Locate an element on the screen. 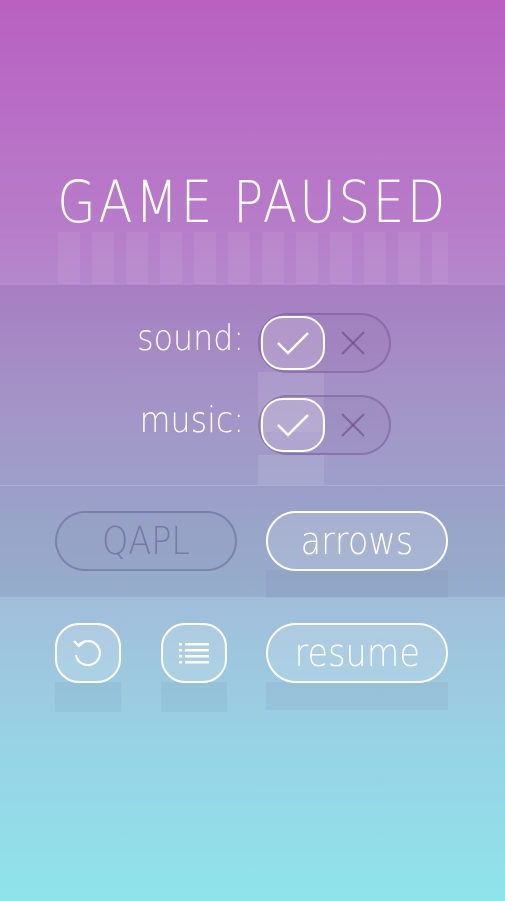 The width and height of the screenshot is (505, 901). arrows-button: arrows is located at coordinates (357, 541).